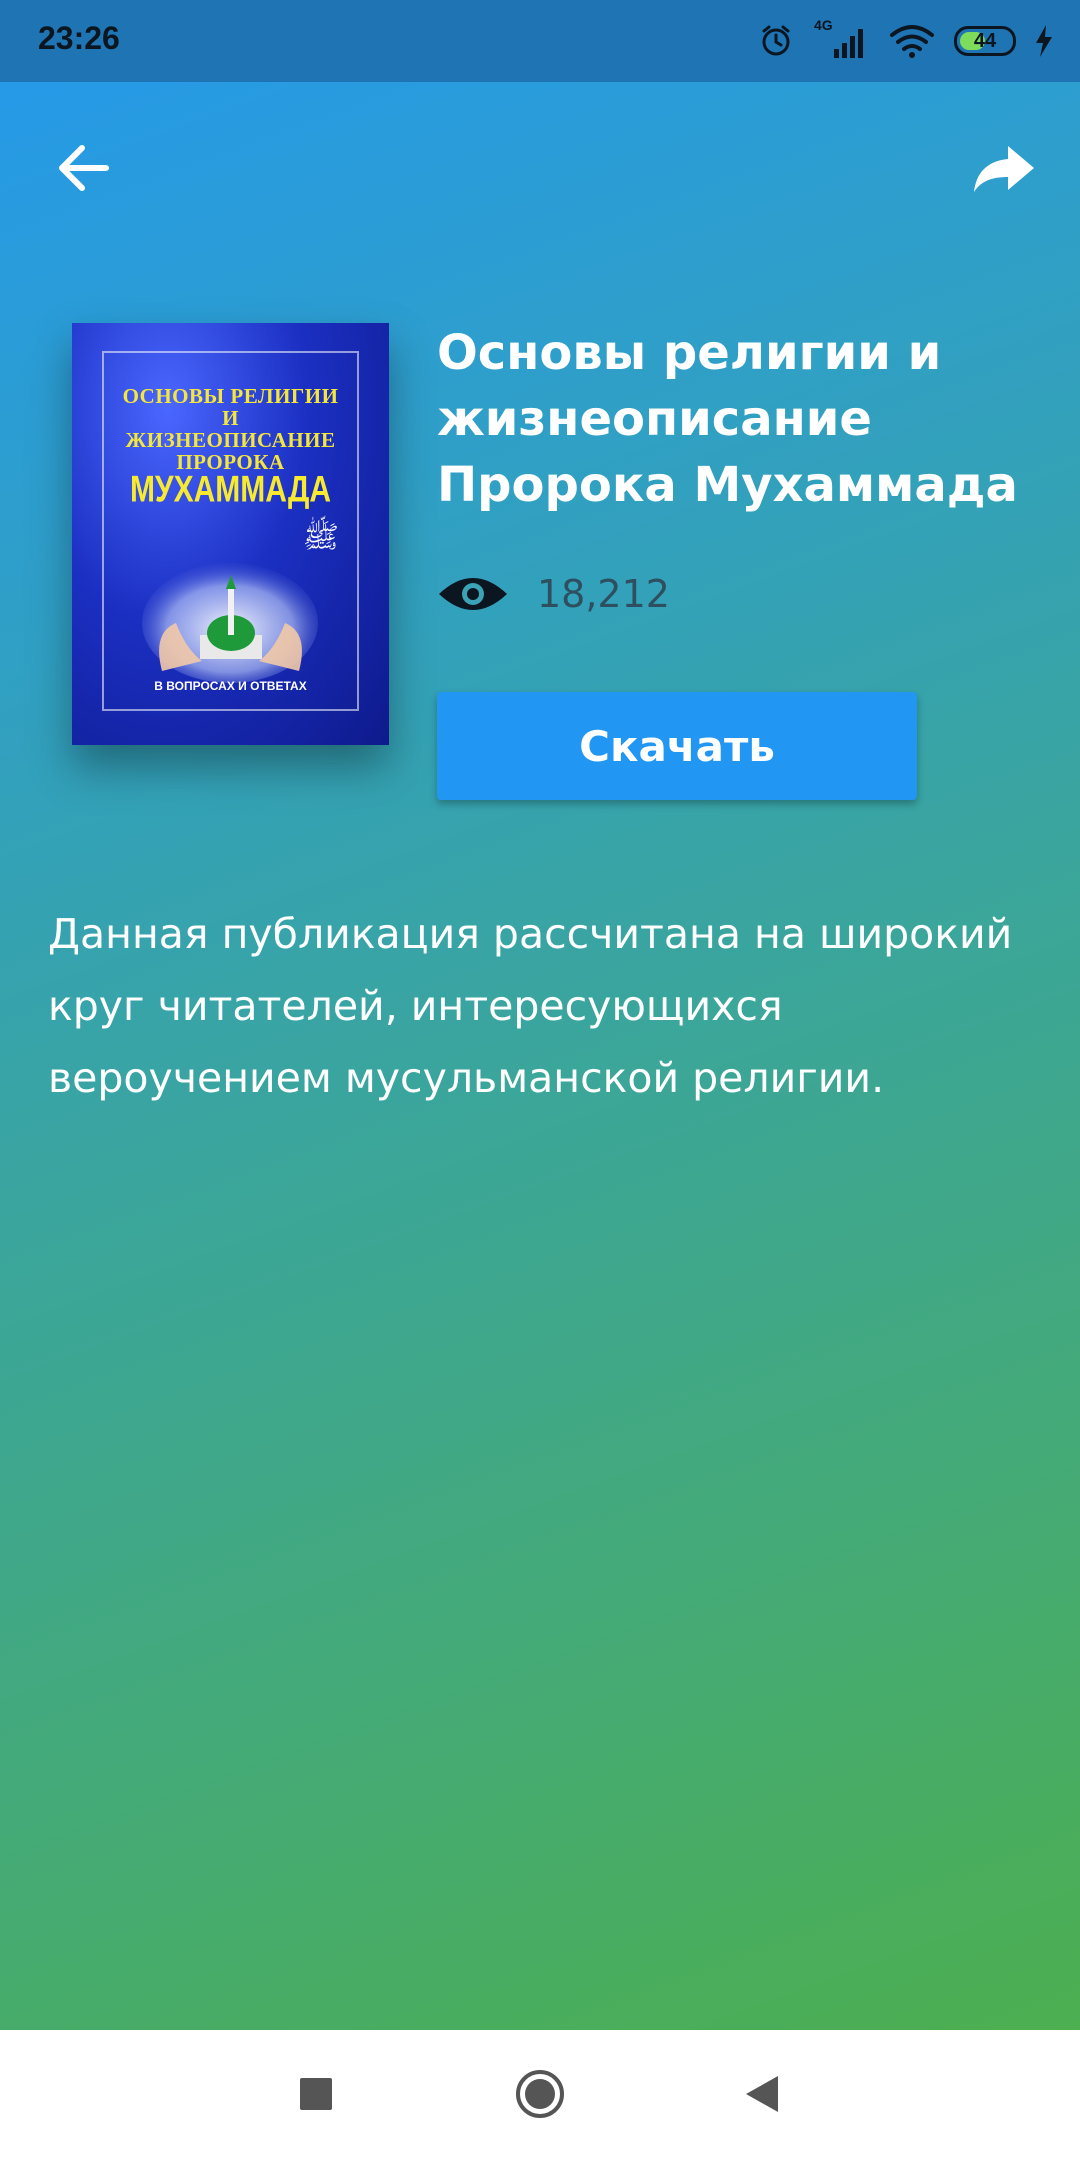 The image size is (1080, 2160). Describe the element at coordinates (1044, 41) in the screenshot. I see `charging-icon` at that location.